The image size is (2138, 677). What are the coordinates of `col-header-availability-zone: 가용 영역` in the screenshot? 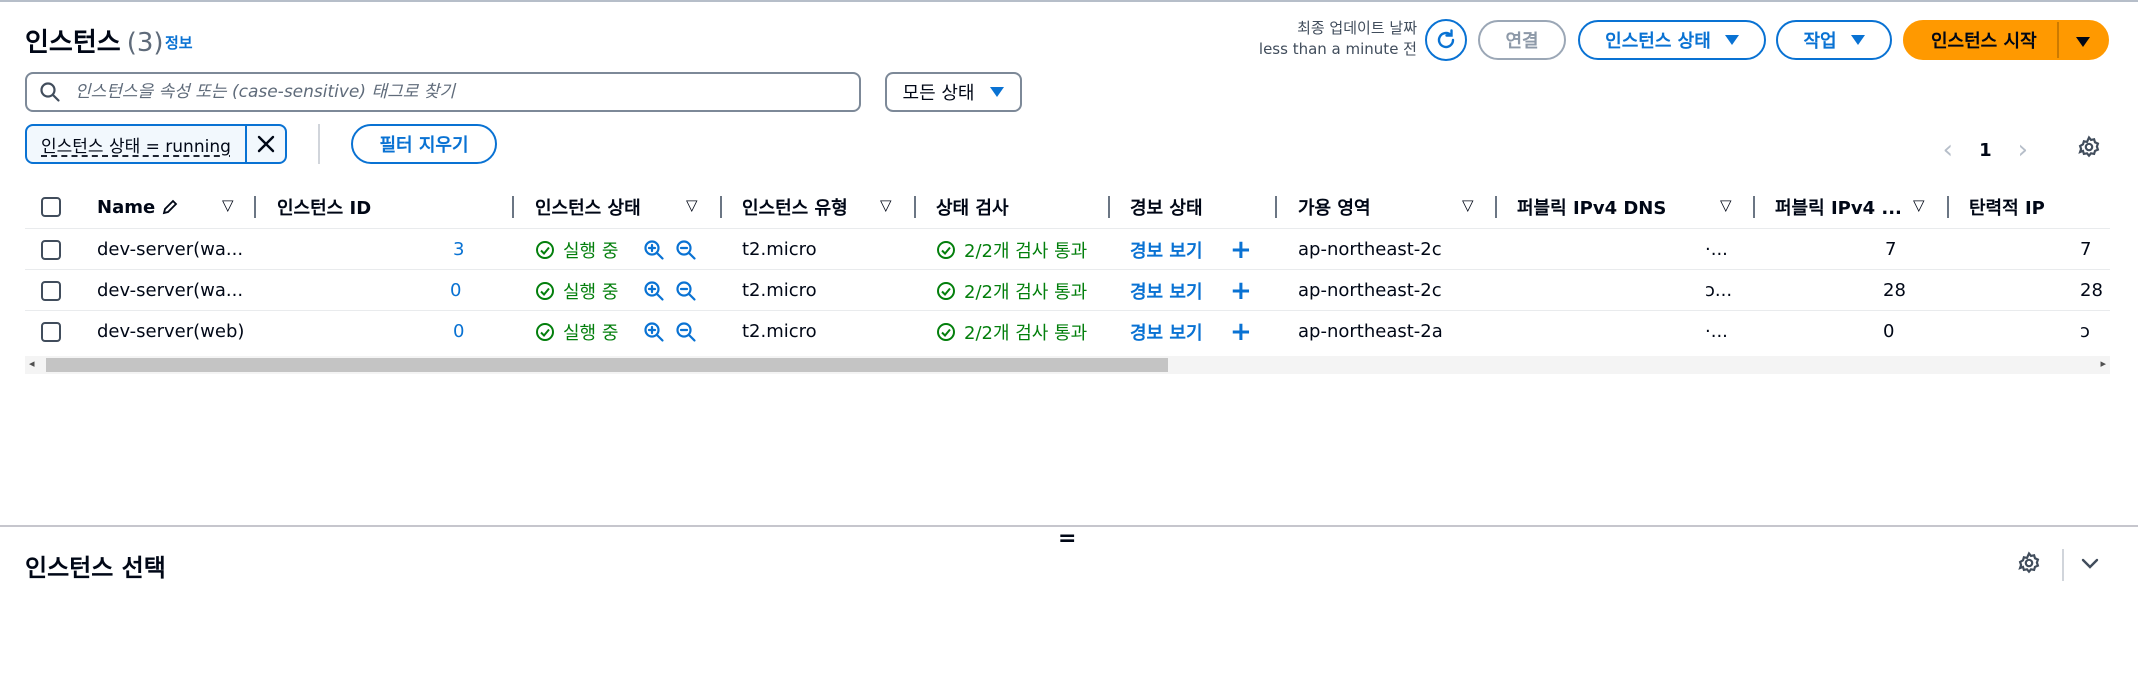 It's located at (1334, 207).